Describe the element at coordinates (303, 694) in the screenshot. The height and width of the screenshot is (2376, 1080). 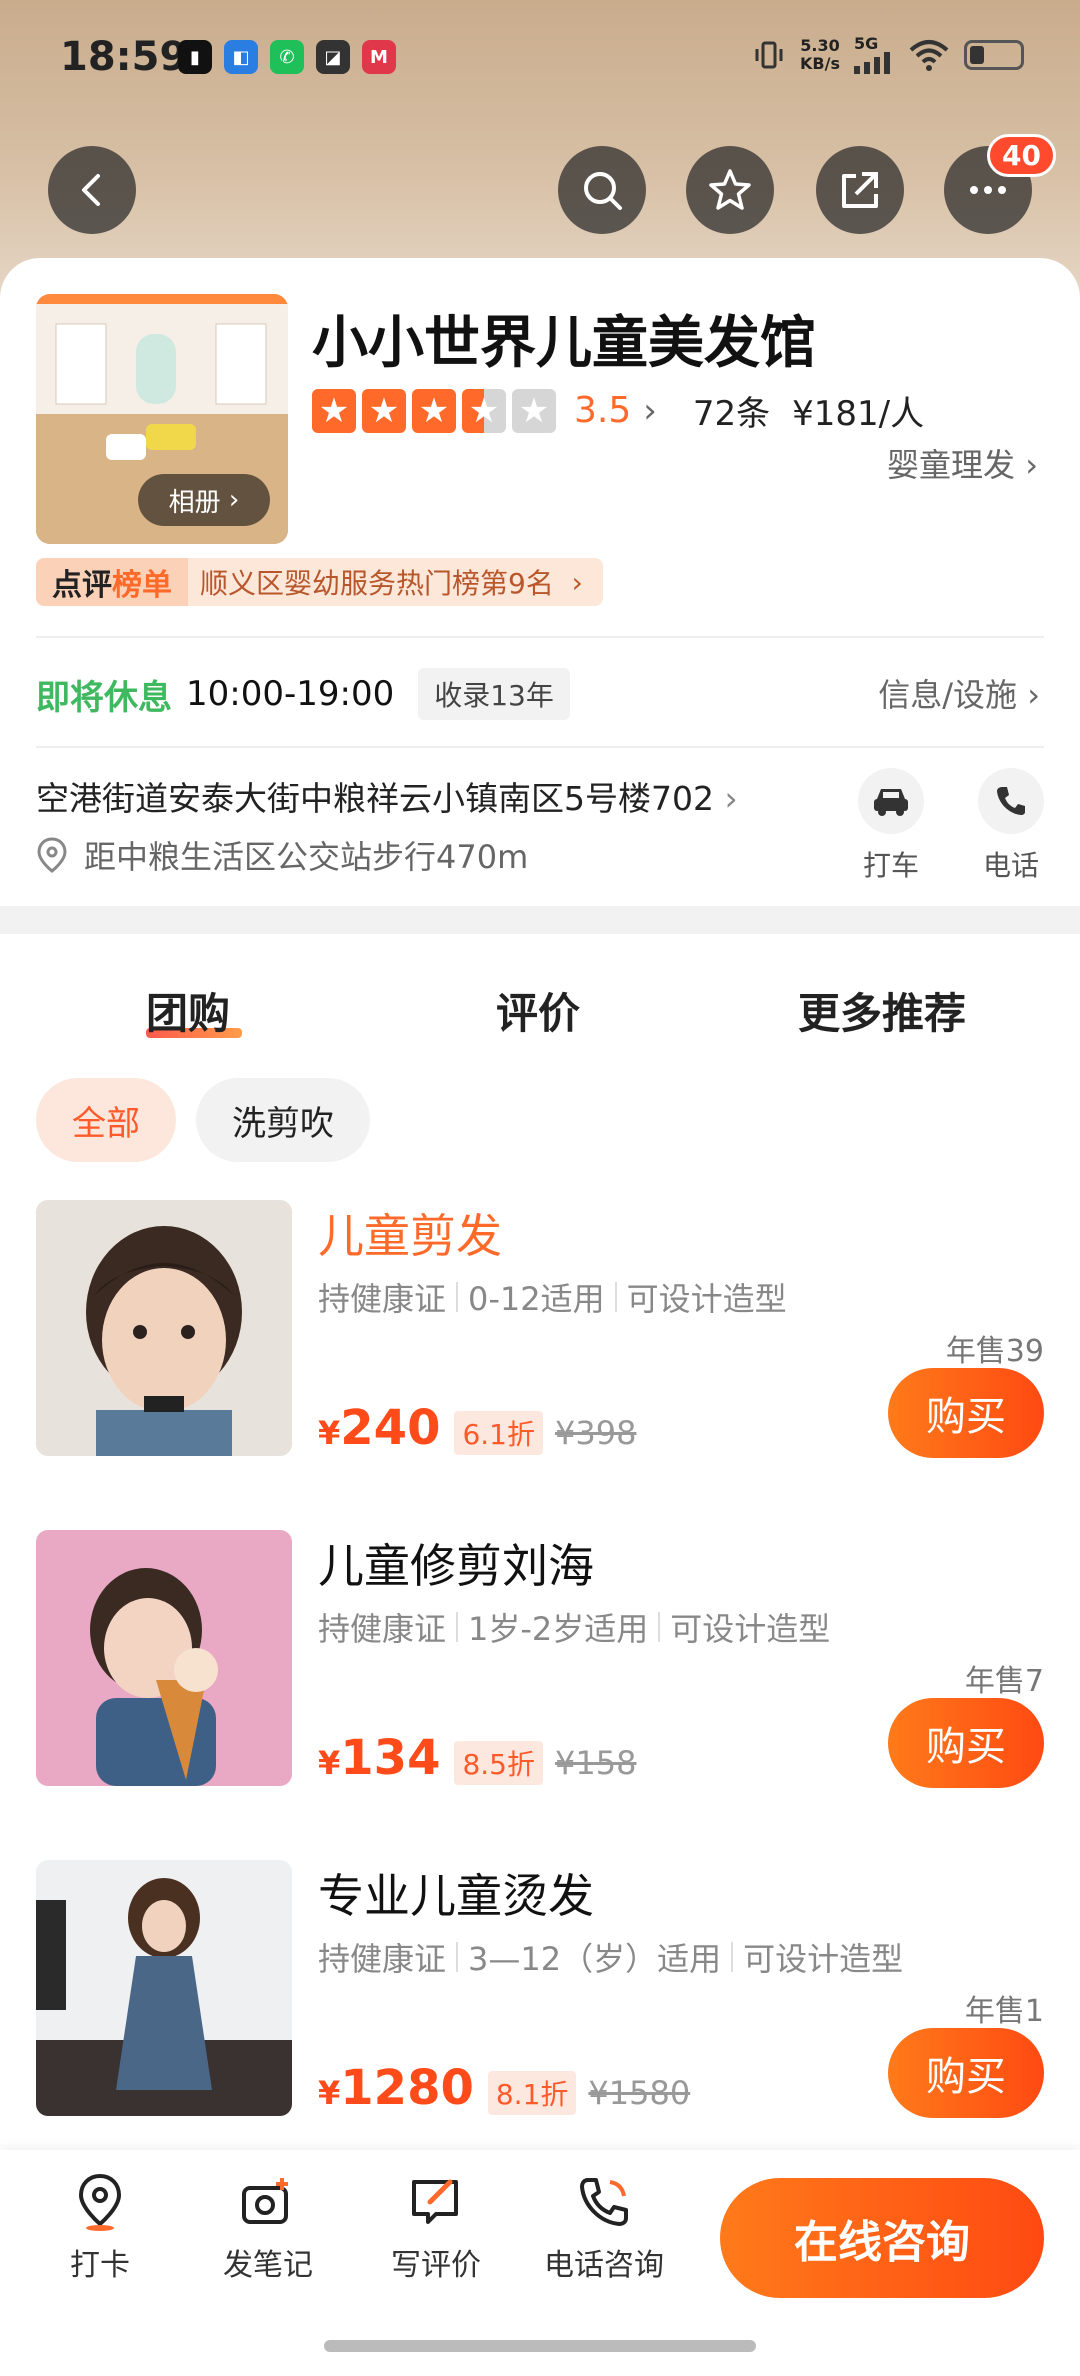
I see `business-hours: 即将休息 10:00-19:00 收录13年` at that location.